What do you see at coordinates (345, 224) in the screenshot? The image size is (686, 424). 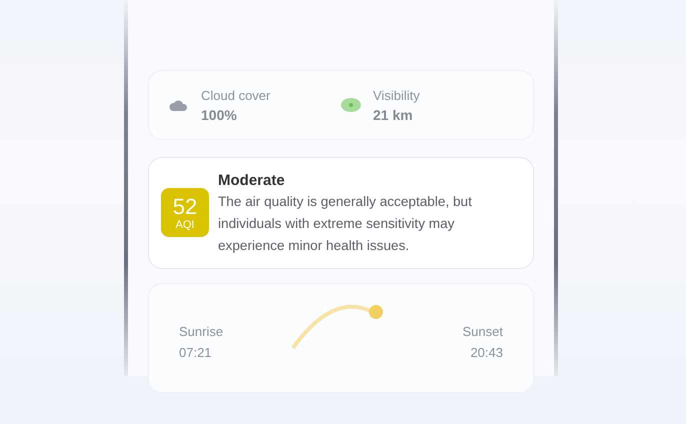 I see `aqi-description: The air quality is generally acceptable, but individuals with extreme sensitivity may experience minor health issues.` at bounding box center [345, 224].